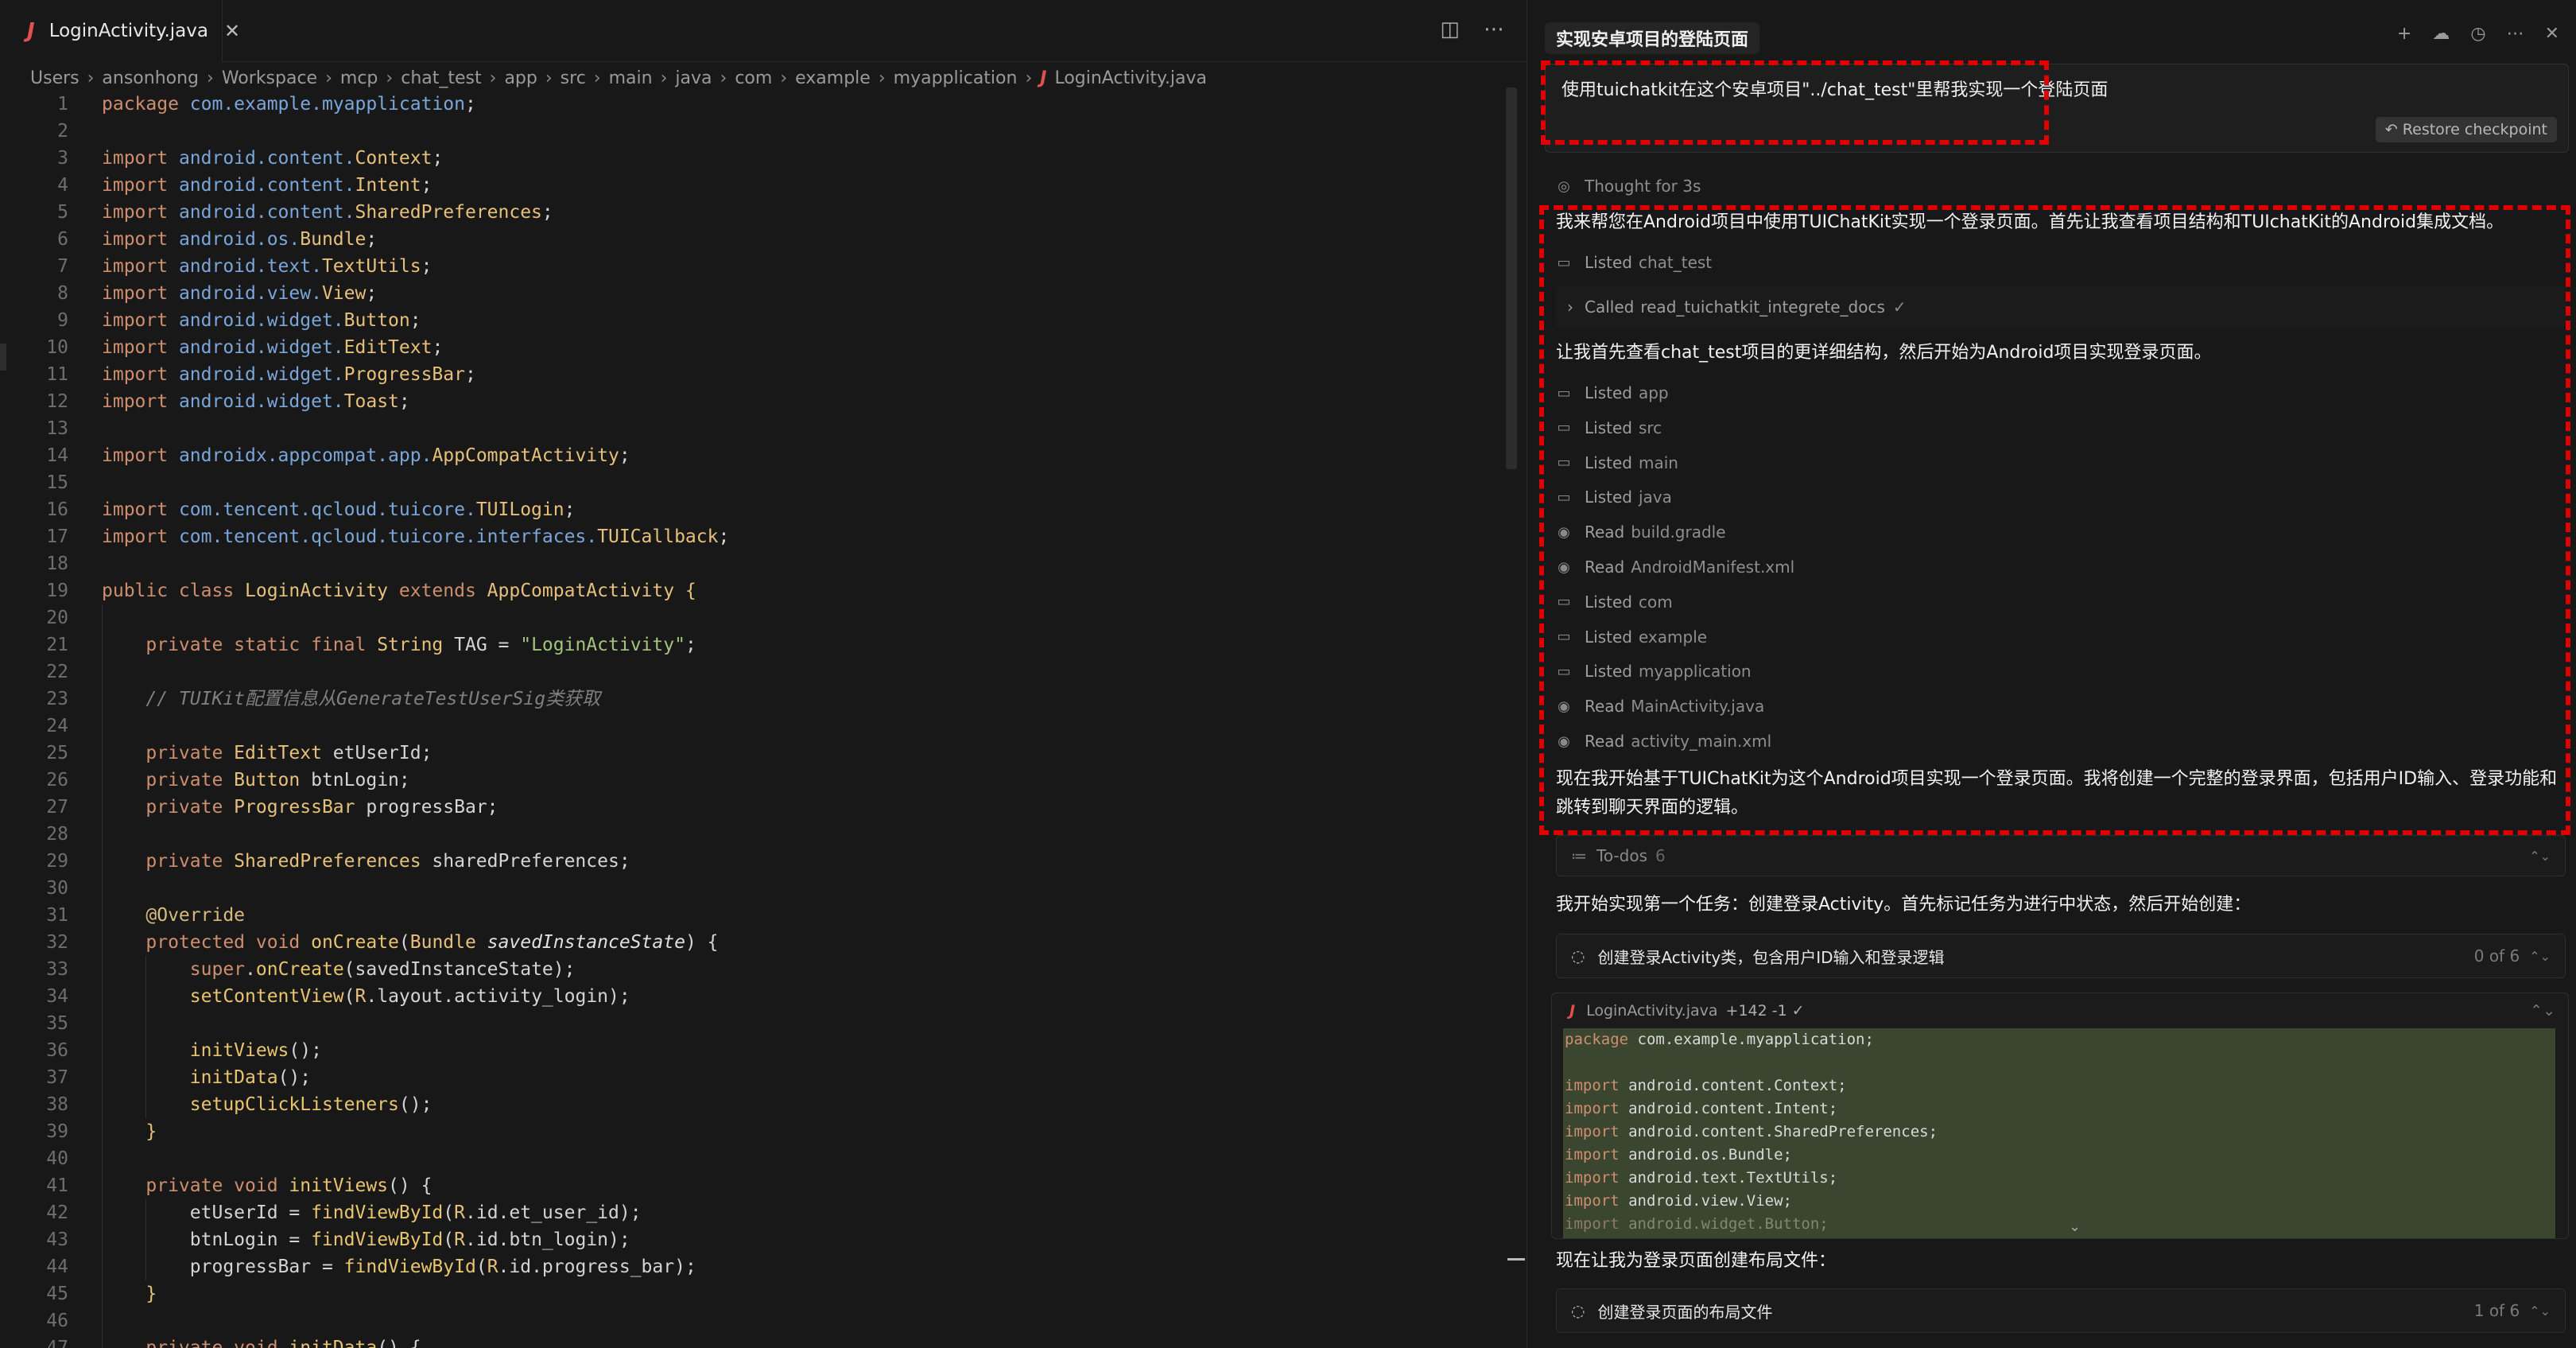 The height and width of the screenshot is (1348, 2576). What do you see at coordinates (753, 78) in the screenshot?
I see `breadcrumb-segment: com` at bounding box center [753, 78].